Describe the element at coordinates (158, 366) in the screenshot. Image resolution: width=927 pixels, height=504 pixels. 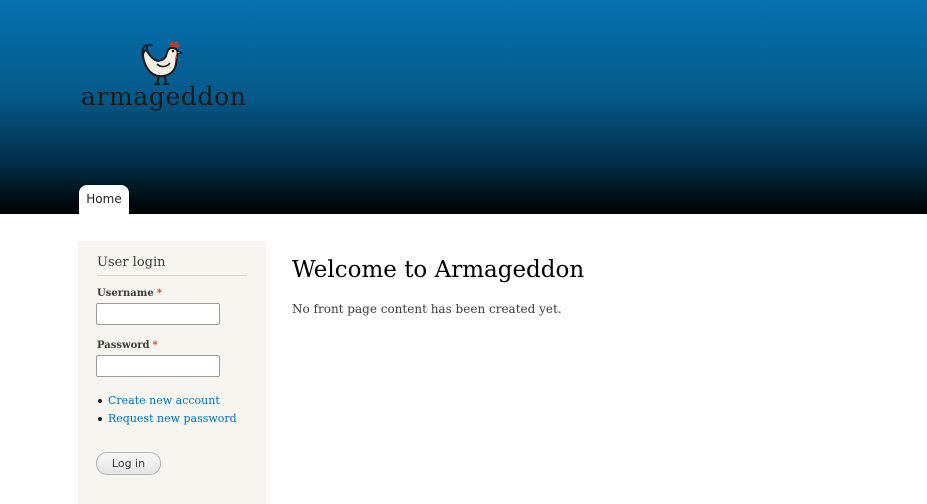
I see `password-input` at that location.